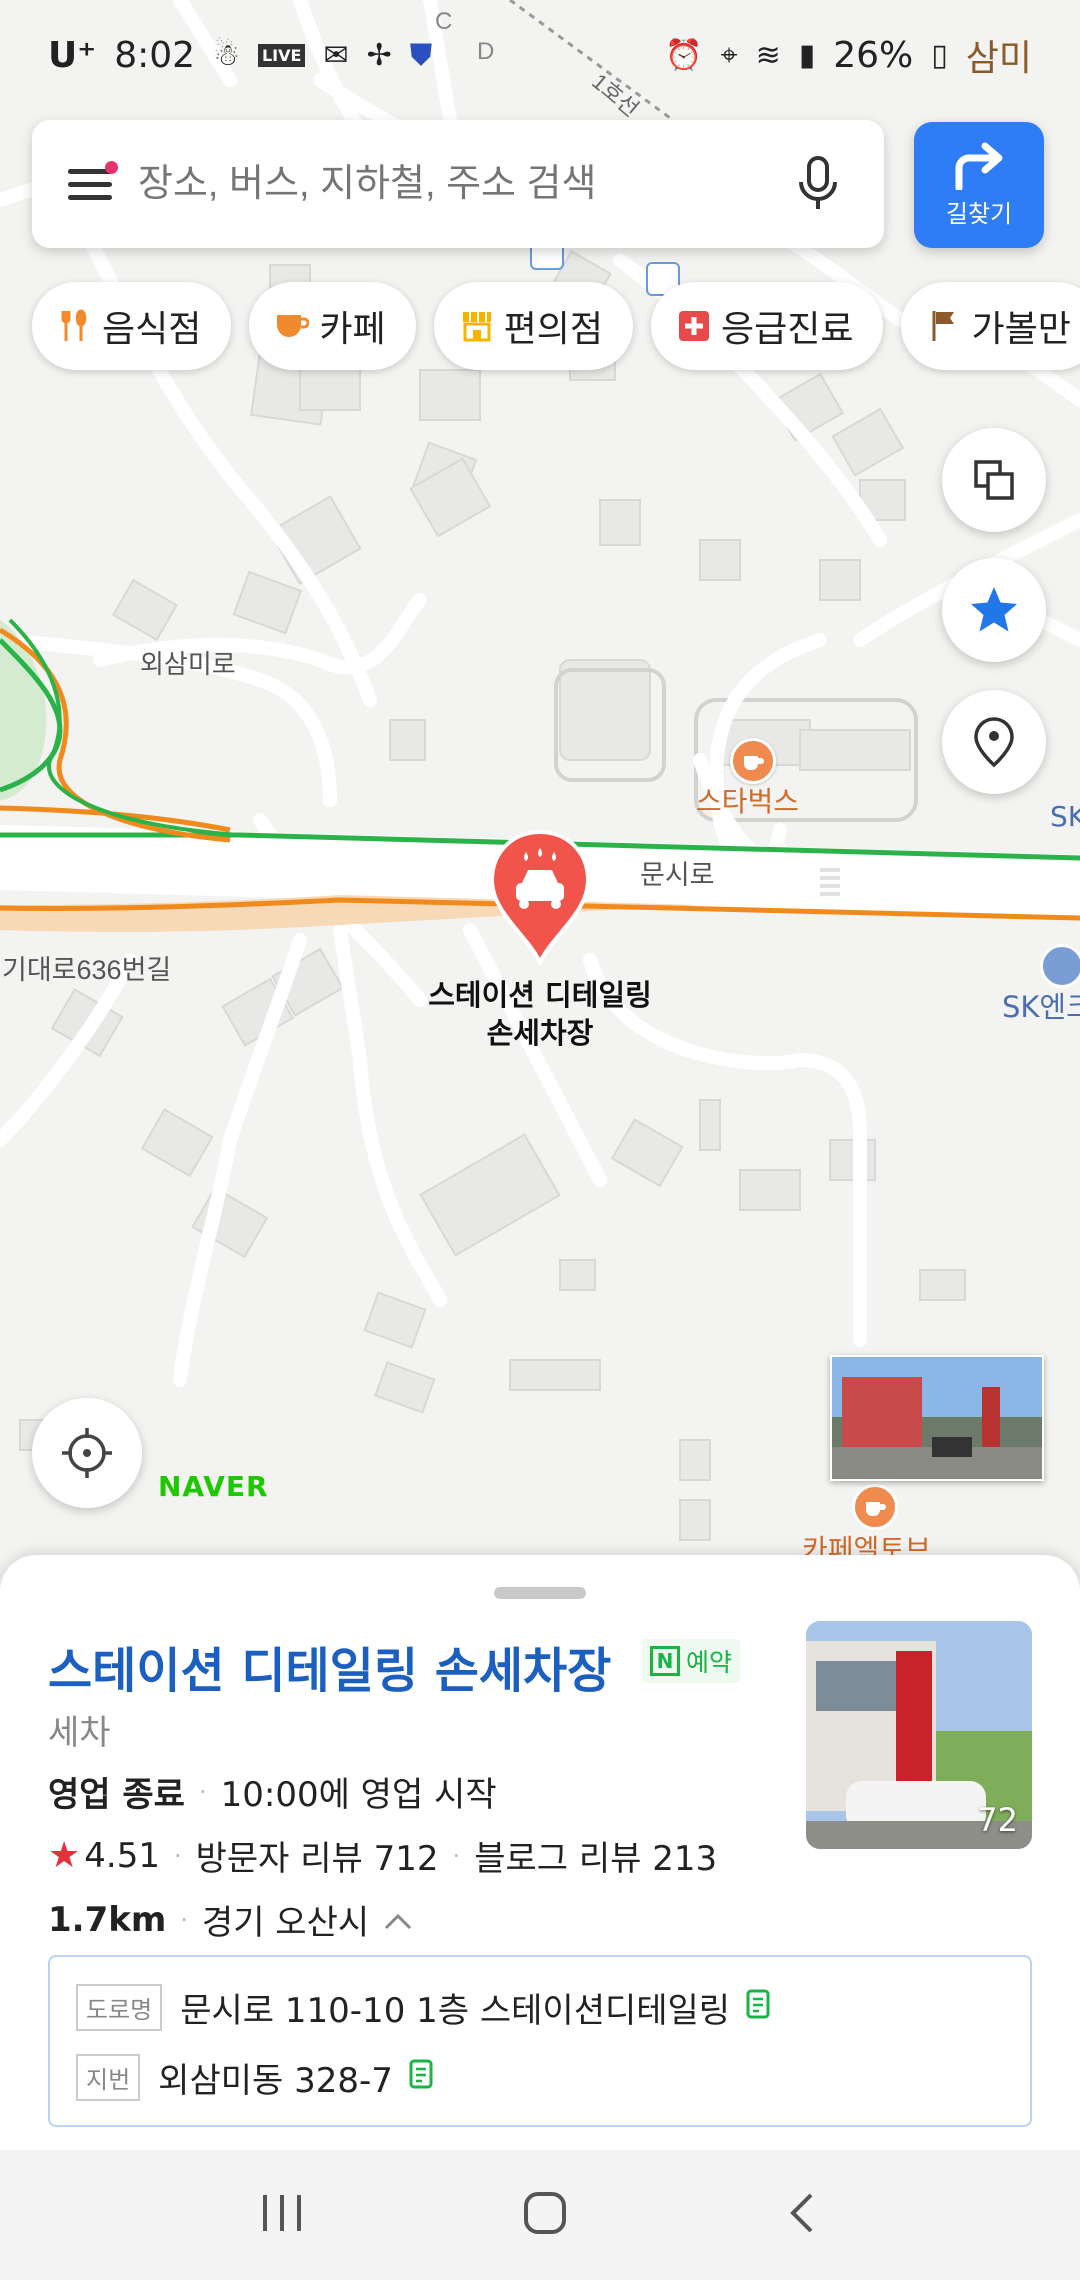 The height and width of the screenshot is (2280, 1080). Describe the element at coordinates (282, 2215) in the screenshot. I see `recent-apps-button` at that location.